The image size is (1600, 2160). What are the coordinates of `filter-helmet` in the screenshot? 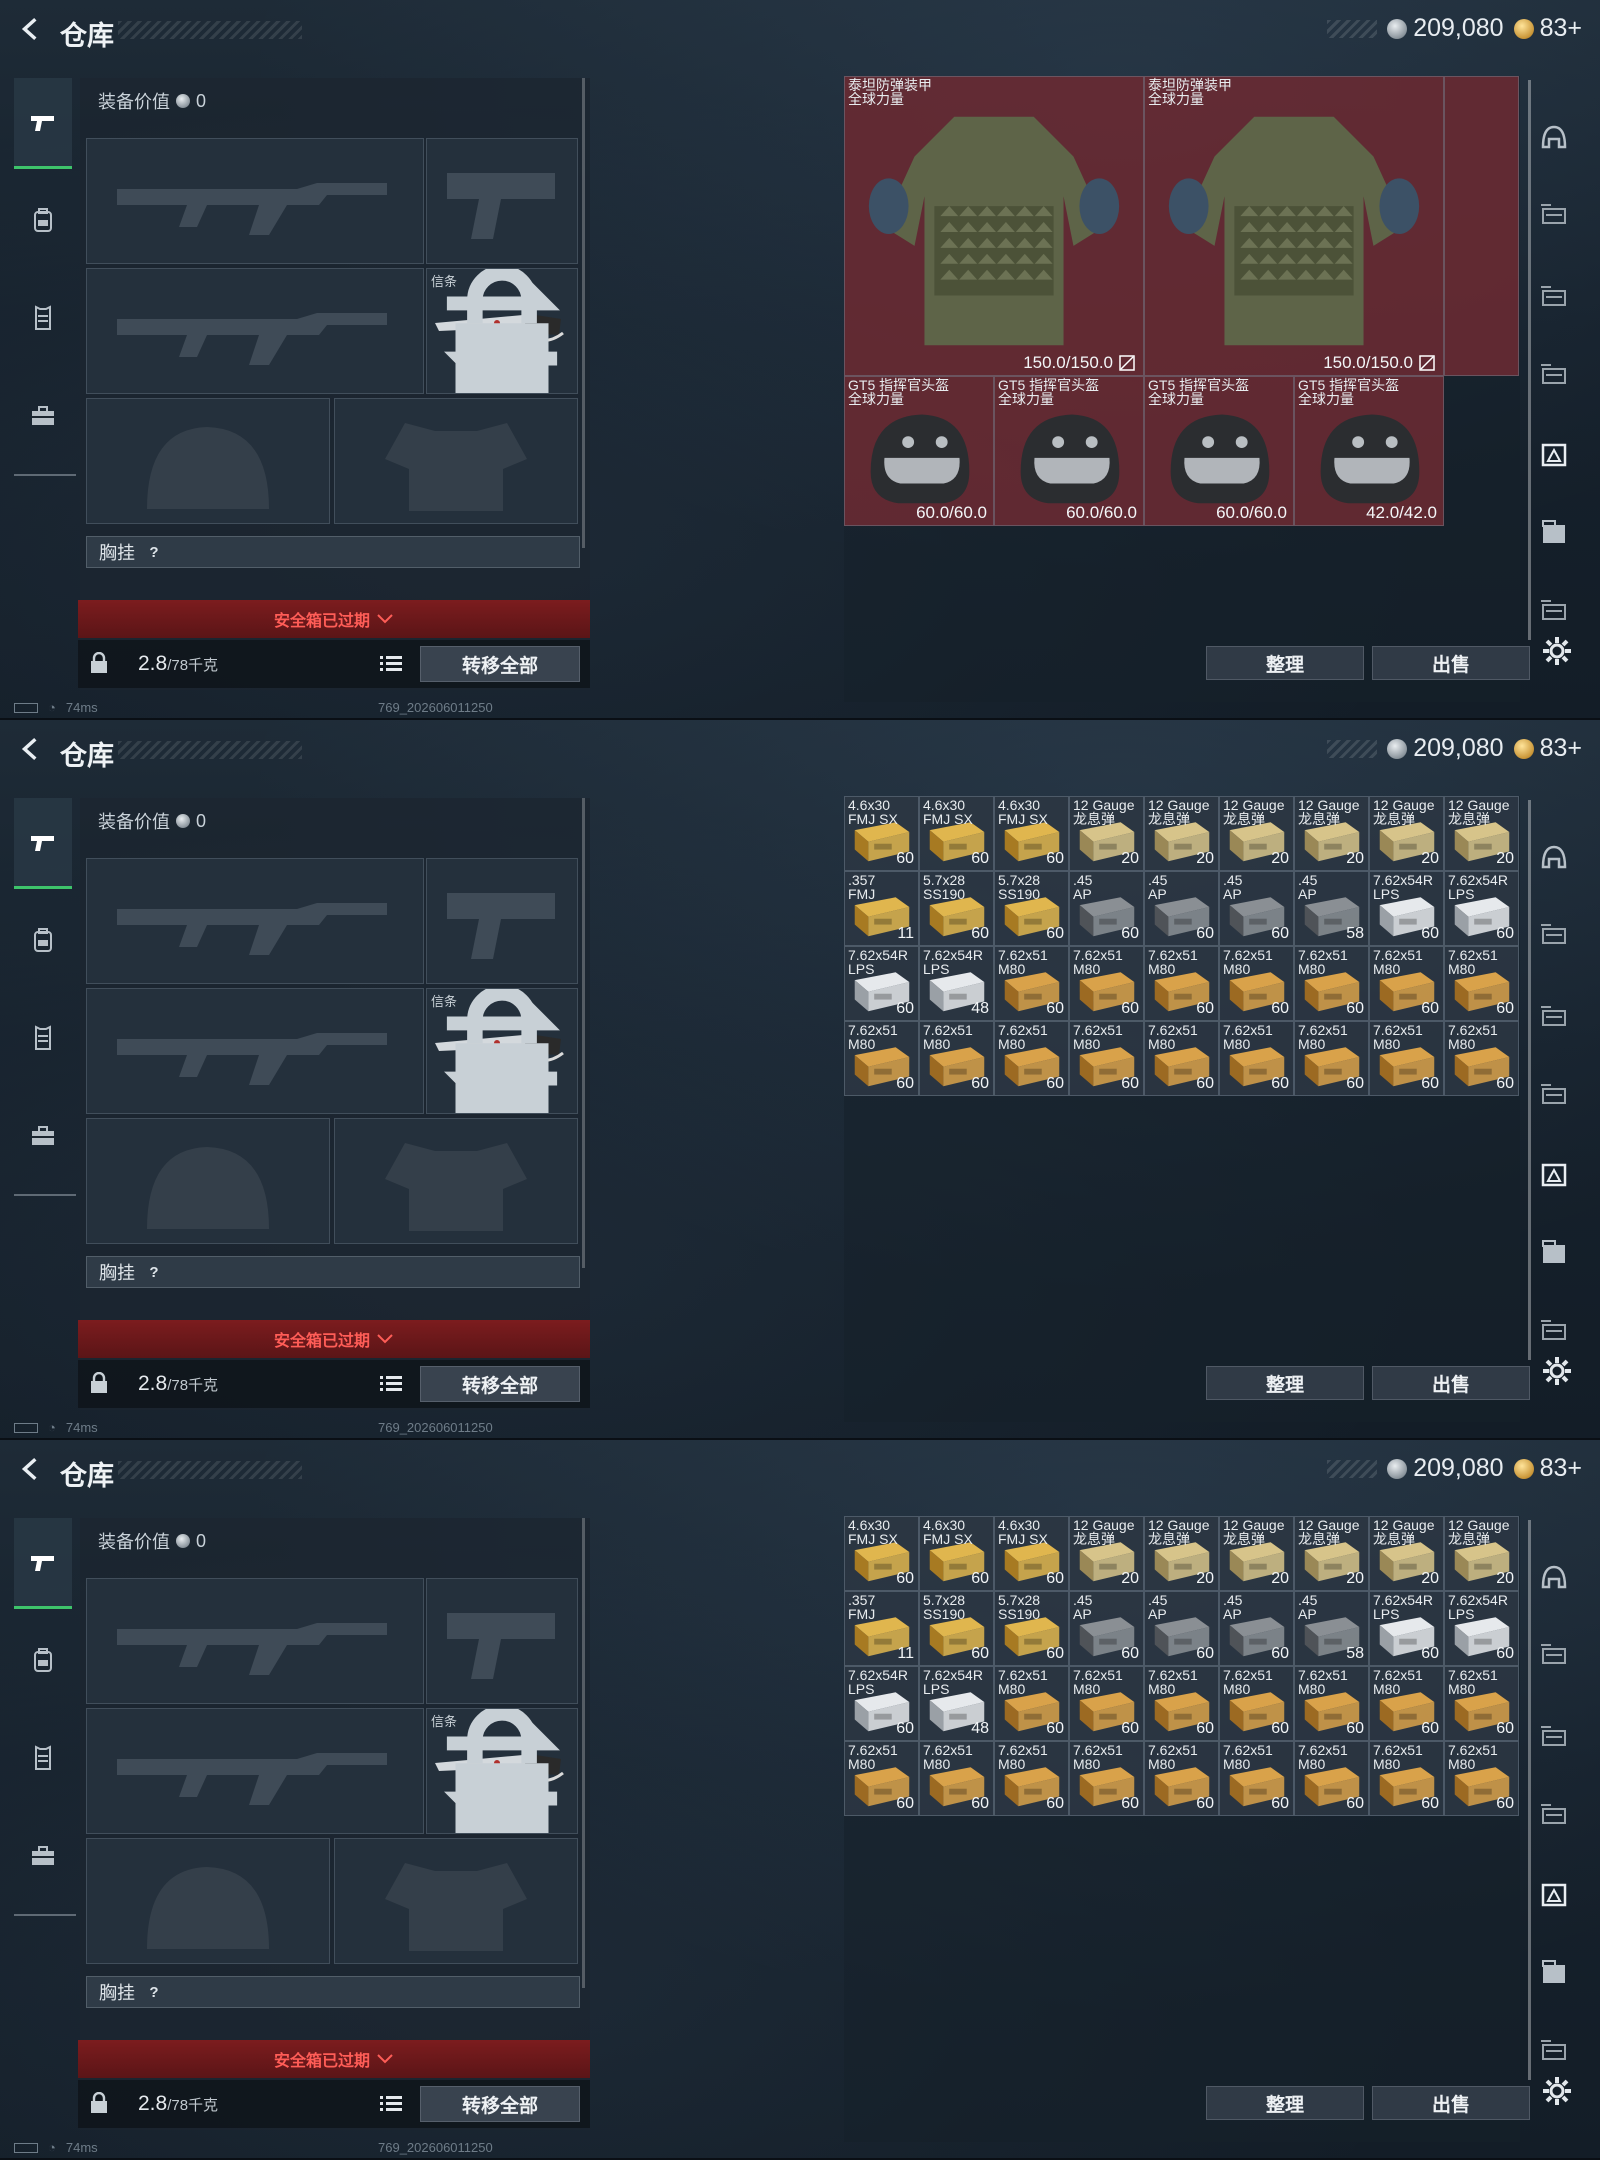 It's located at (1554, 1578).